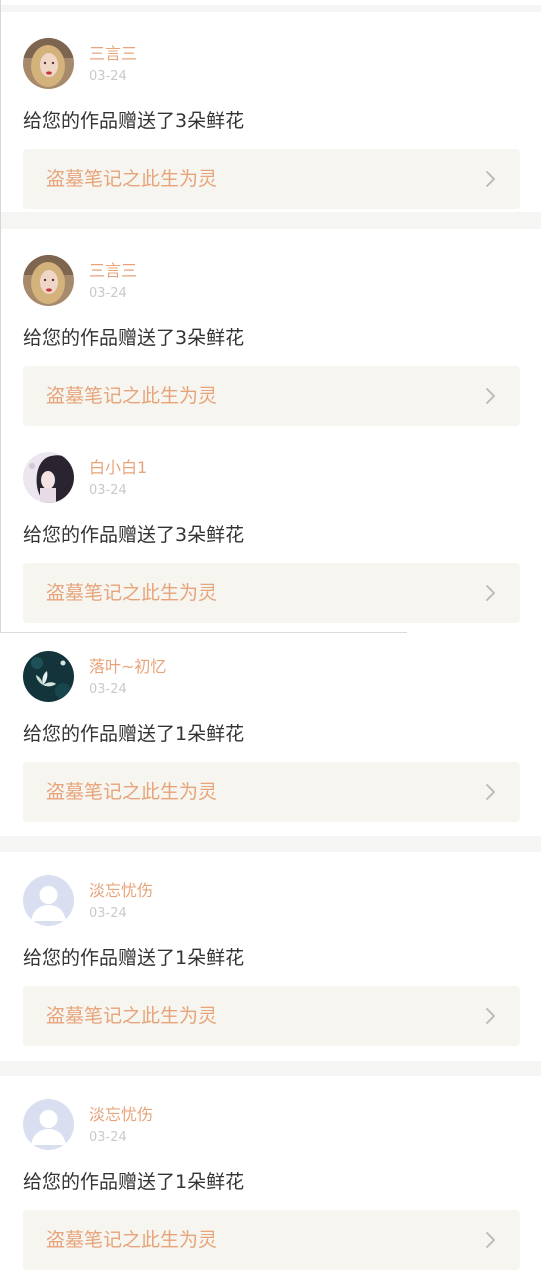  Describe the element at coordinates (203, 632) in the screenshot. I see `section-divider` at that location.